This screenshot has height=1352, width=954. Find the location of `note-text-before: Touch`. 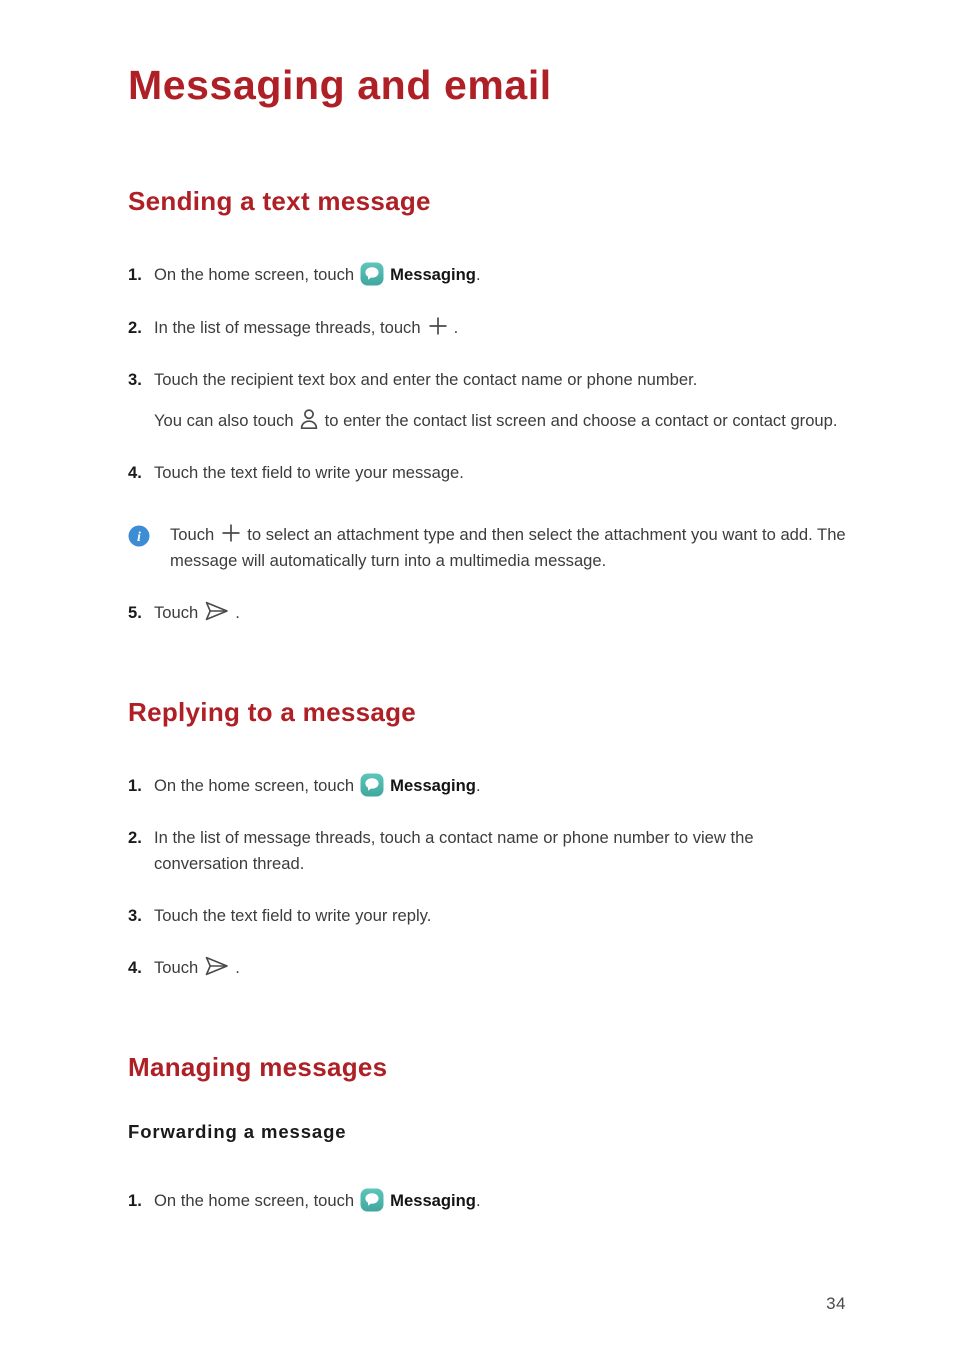

note-text-before: Touch is located at coordinates (192, 535).